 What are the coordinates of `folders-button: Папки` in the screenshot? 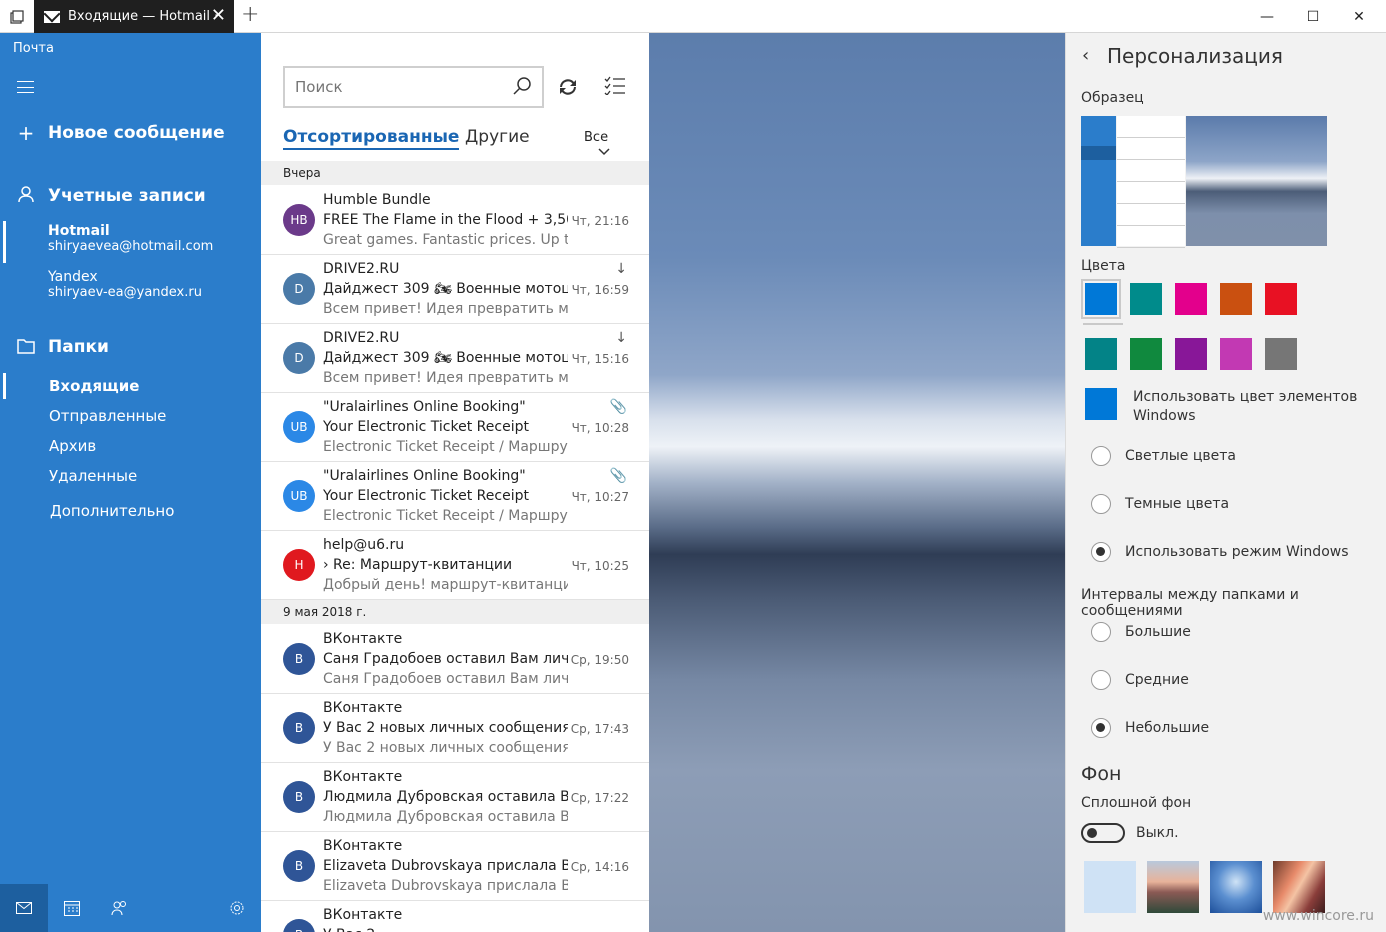 It's located at (62, 347).